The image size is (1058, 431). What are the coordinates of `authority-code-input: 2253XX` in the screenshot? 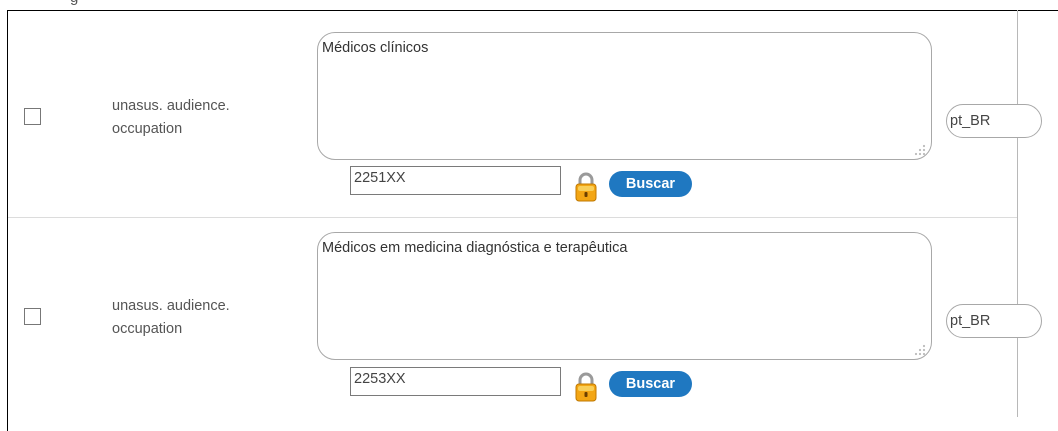 It's located at (455, 381).